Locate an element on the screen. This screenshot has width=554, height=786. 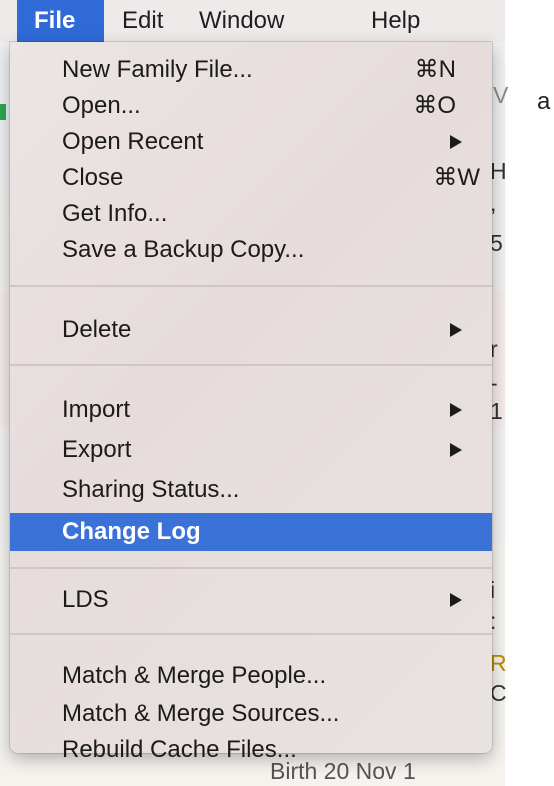
menu-item-delete: Delete is located at coordinates (251, 330).